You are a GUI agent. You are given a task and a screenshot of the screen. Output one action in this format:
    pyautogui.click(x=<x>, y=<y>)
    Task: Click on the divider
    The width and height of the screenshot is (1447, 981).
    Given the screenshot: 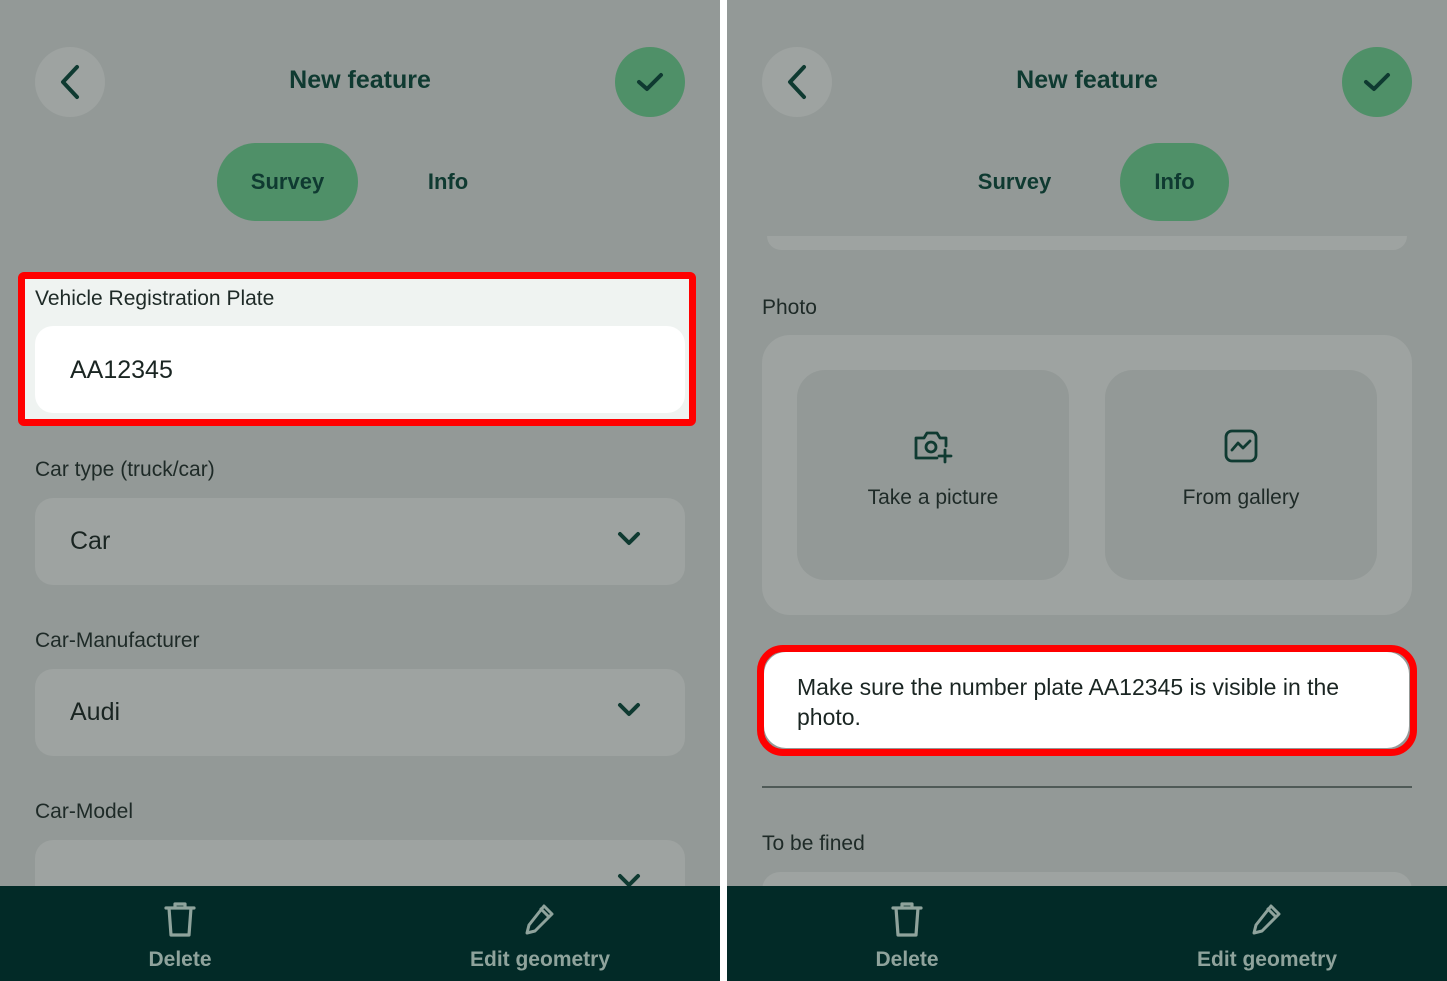 What is the action you would take?
    pyautogui.click(x=1087, y=787)
    